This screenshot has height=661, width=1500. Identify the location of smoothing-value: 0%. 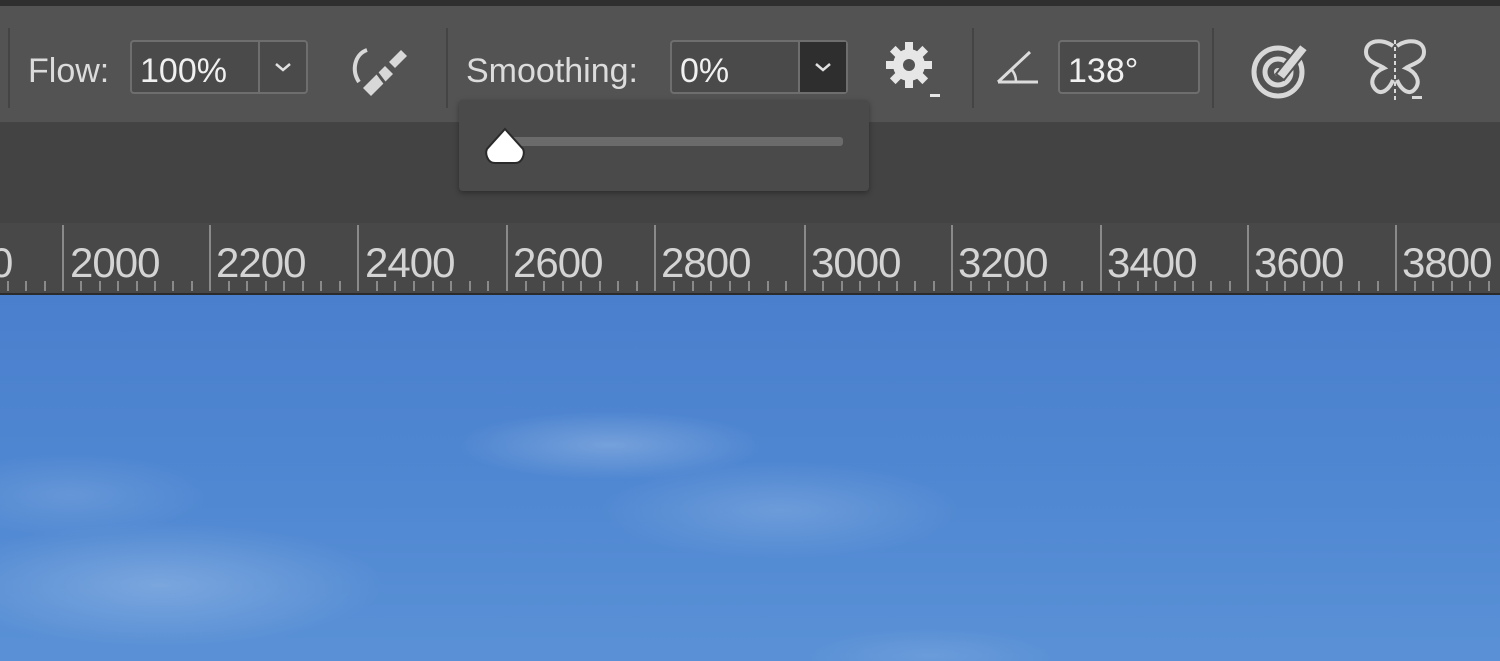
(704, 71).